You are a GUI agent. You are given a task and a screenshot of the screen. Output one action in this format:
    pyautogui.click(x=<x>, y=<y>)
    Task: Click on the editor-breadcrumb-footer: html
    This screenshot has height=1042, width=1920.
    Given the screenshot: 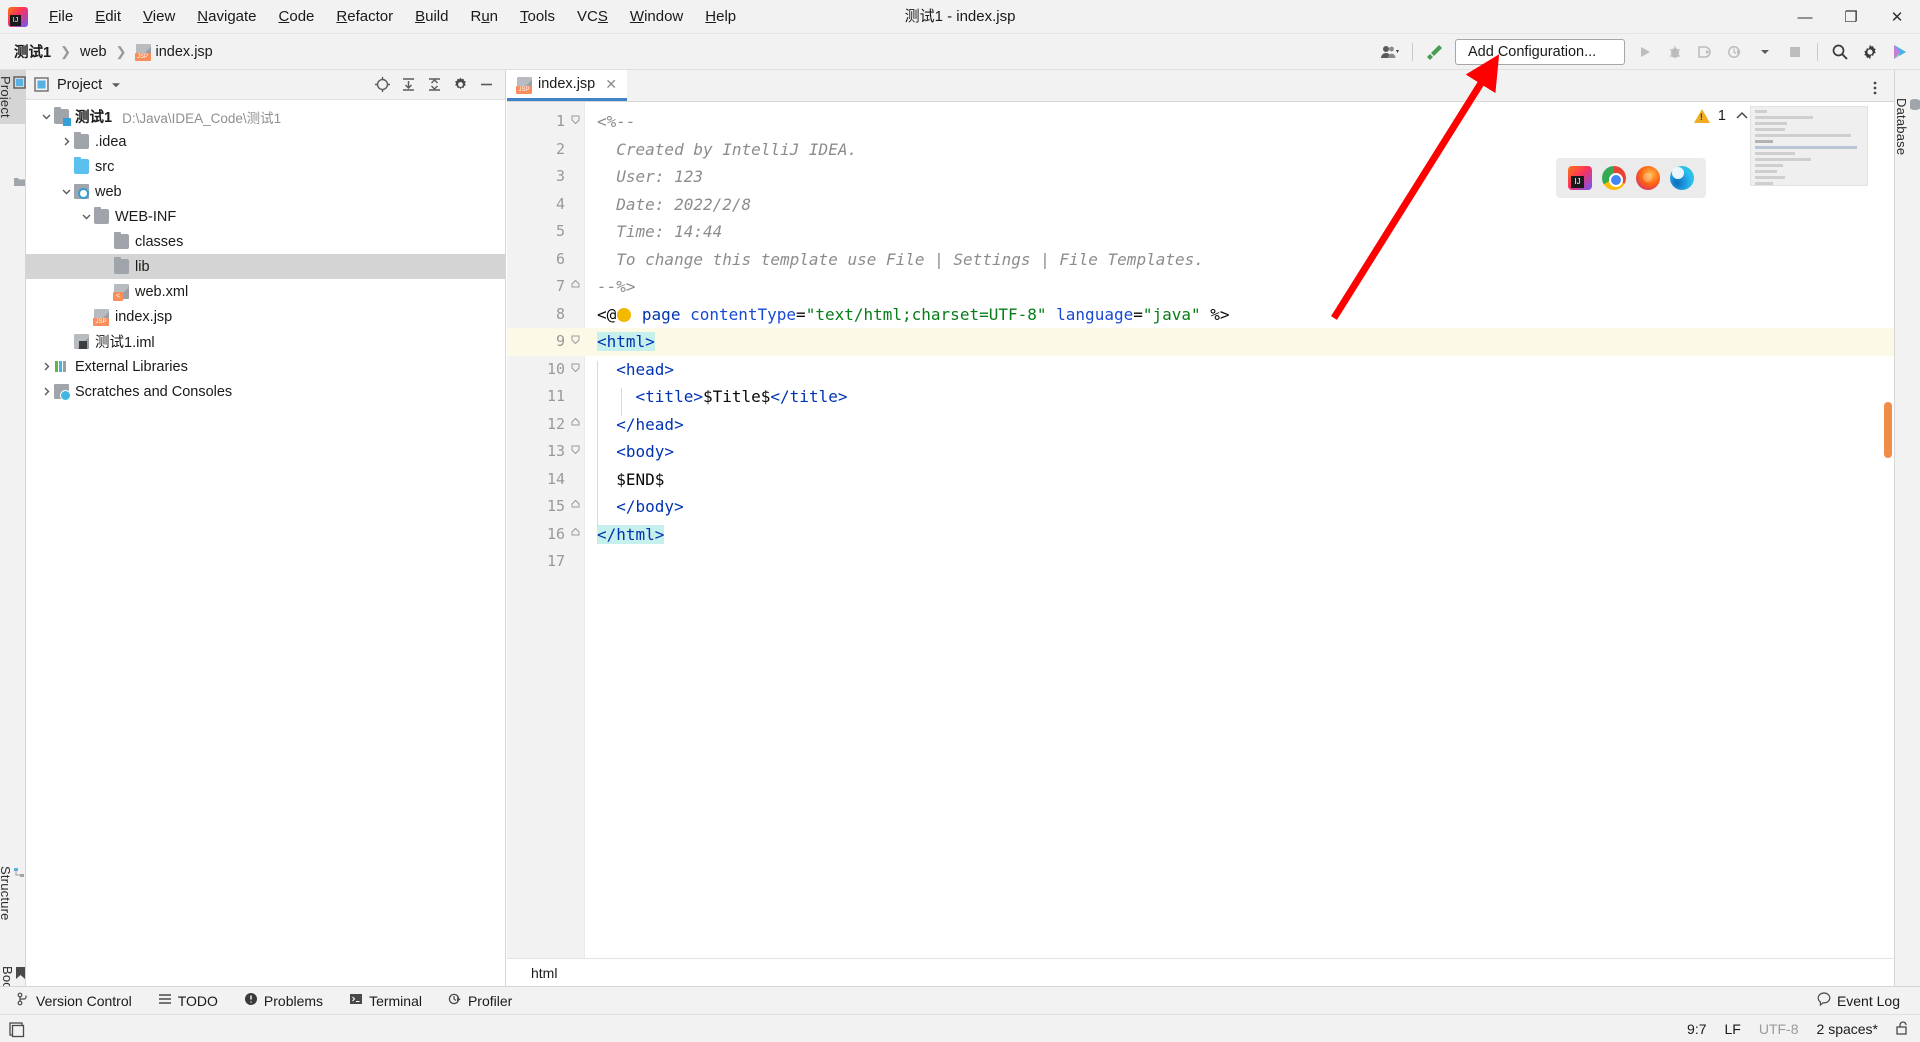 What is the action you would take?
    pyautogui.click(x=1200, y=972)
    